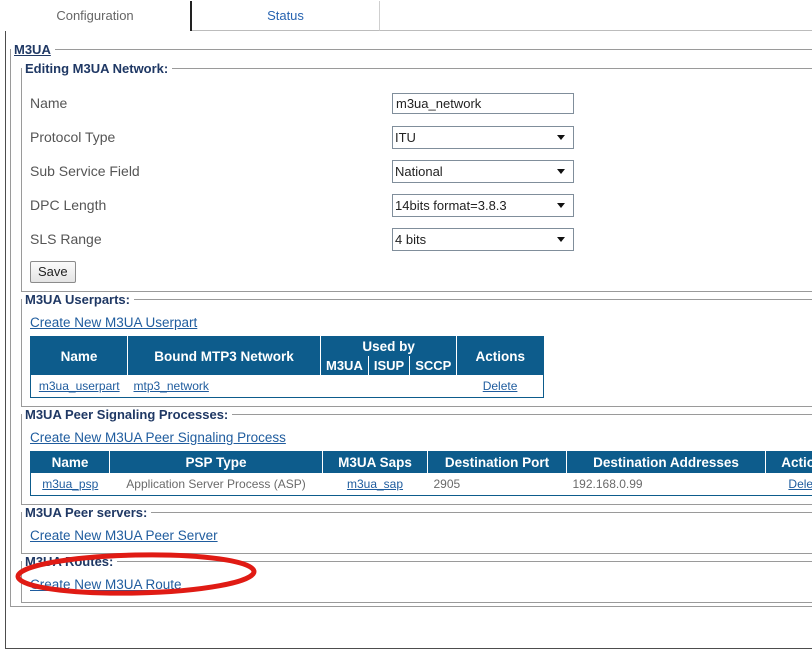  What do you see at coordinates (389, 346) in the screenshot?
I see `userparts-th-used-by: Used by` at bounding box center [389, 346].